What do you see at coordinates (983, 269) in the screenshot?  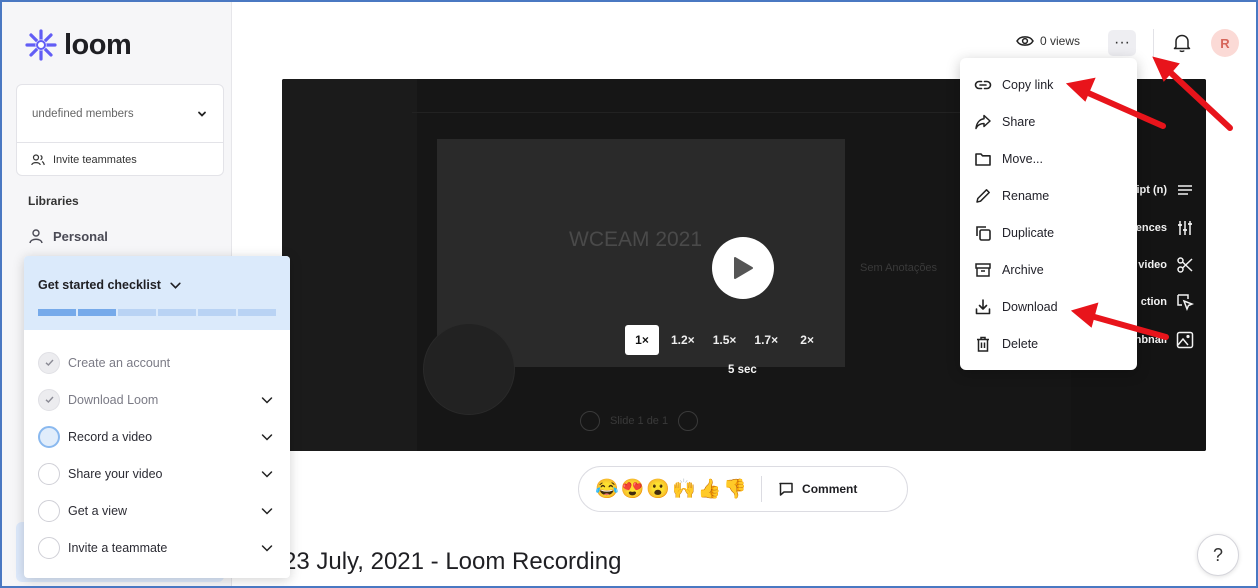 I see `archive-icon` at bounding box center [983, 269].